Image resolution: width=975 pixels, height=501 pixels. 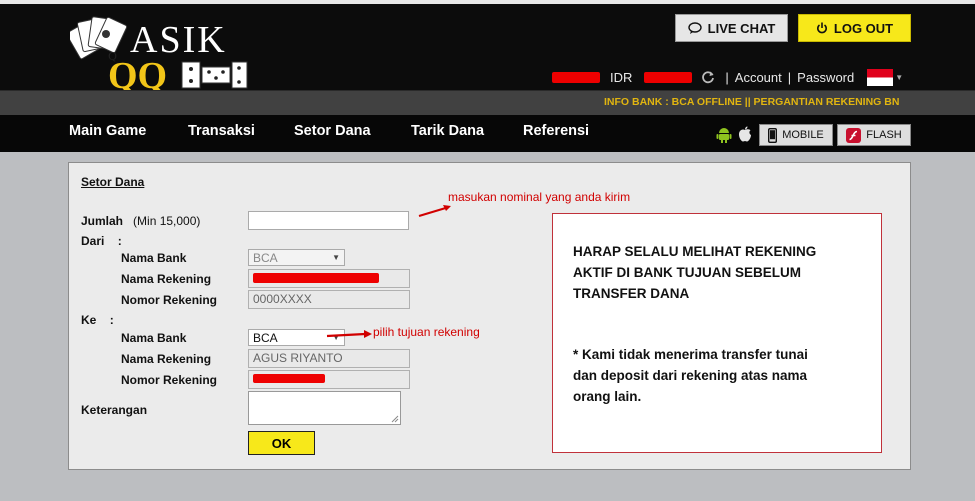 What do you see at coordinates (349, 334) in the screenshot?
I see `annotation-arrow-tujuan` at bounding box center [349, 334].